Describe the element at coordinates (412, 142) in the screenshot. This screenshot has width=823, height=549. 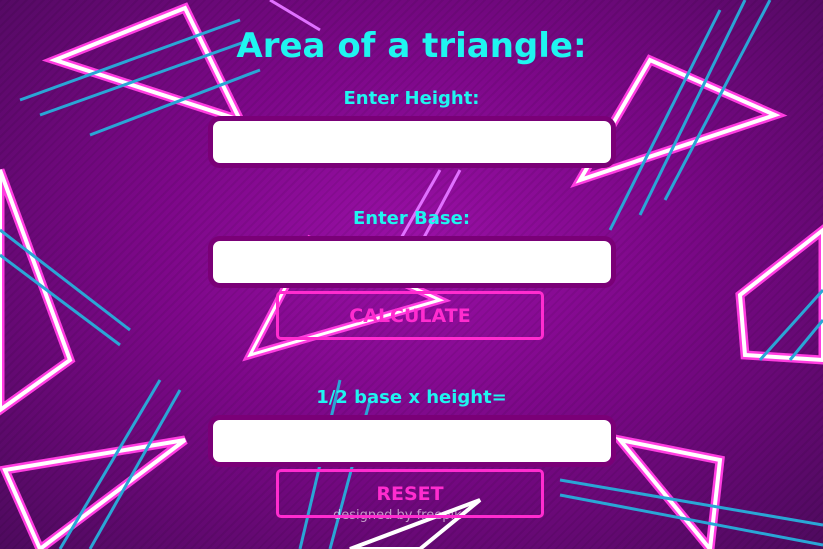
I see `height-input` at that location.